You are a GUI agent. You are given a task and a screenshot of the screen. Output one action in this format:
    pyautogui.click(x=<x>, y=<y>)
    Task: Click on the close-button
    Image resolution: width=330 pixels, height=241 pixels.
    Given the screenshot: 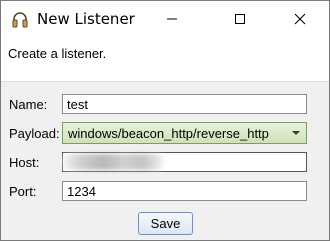 What is the action you would take?
    pyautogui.click(x=300, y=19)
    